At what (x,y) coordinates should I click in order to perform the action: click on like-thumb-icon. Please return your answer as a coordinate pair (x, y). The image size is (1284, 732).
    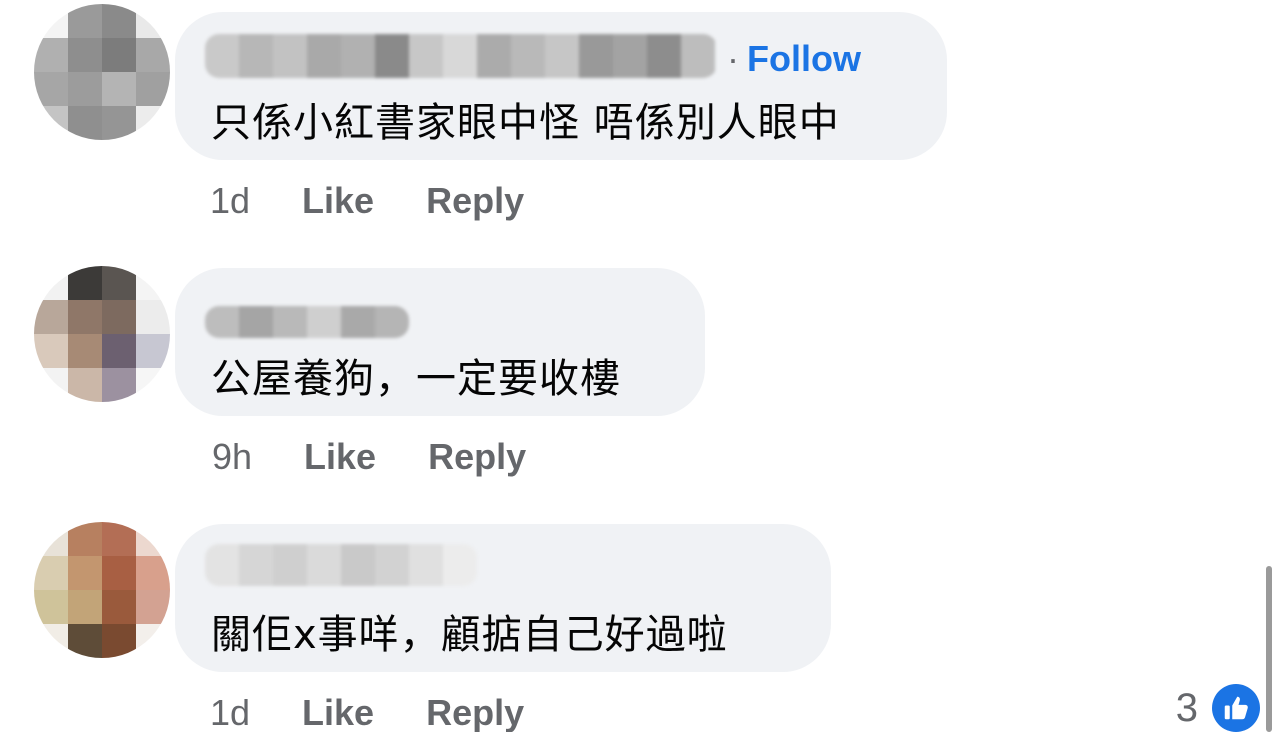
    Looking at the image, I should click on (1236, 708).